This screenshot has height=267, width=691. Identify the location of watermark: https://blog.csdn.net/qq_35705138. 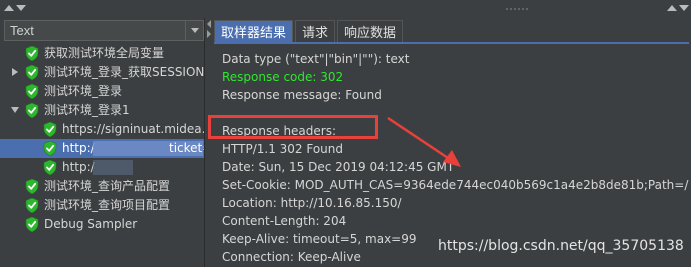
(561, 246).